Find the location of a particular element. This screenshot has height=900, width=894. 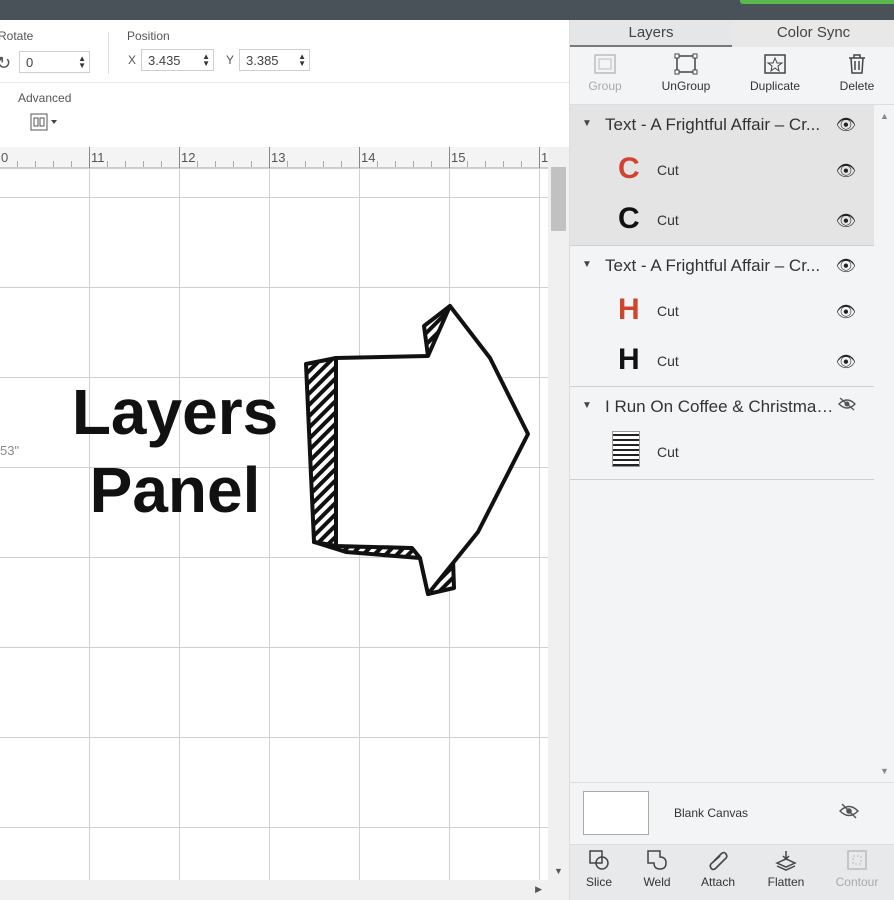

duplicate-label: Duplicate is located at coordinates (775, 86).